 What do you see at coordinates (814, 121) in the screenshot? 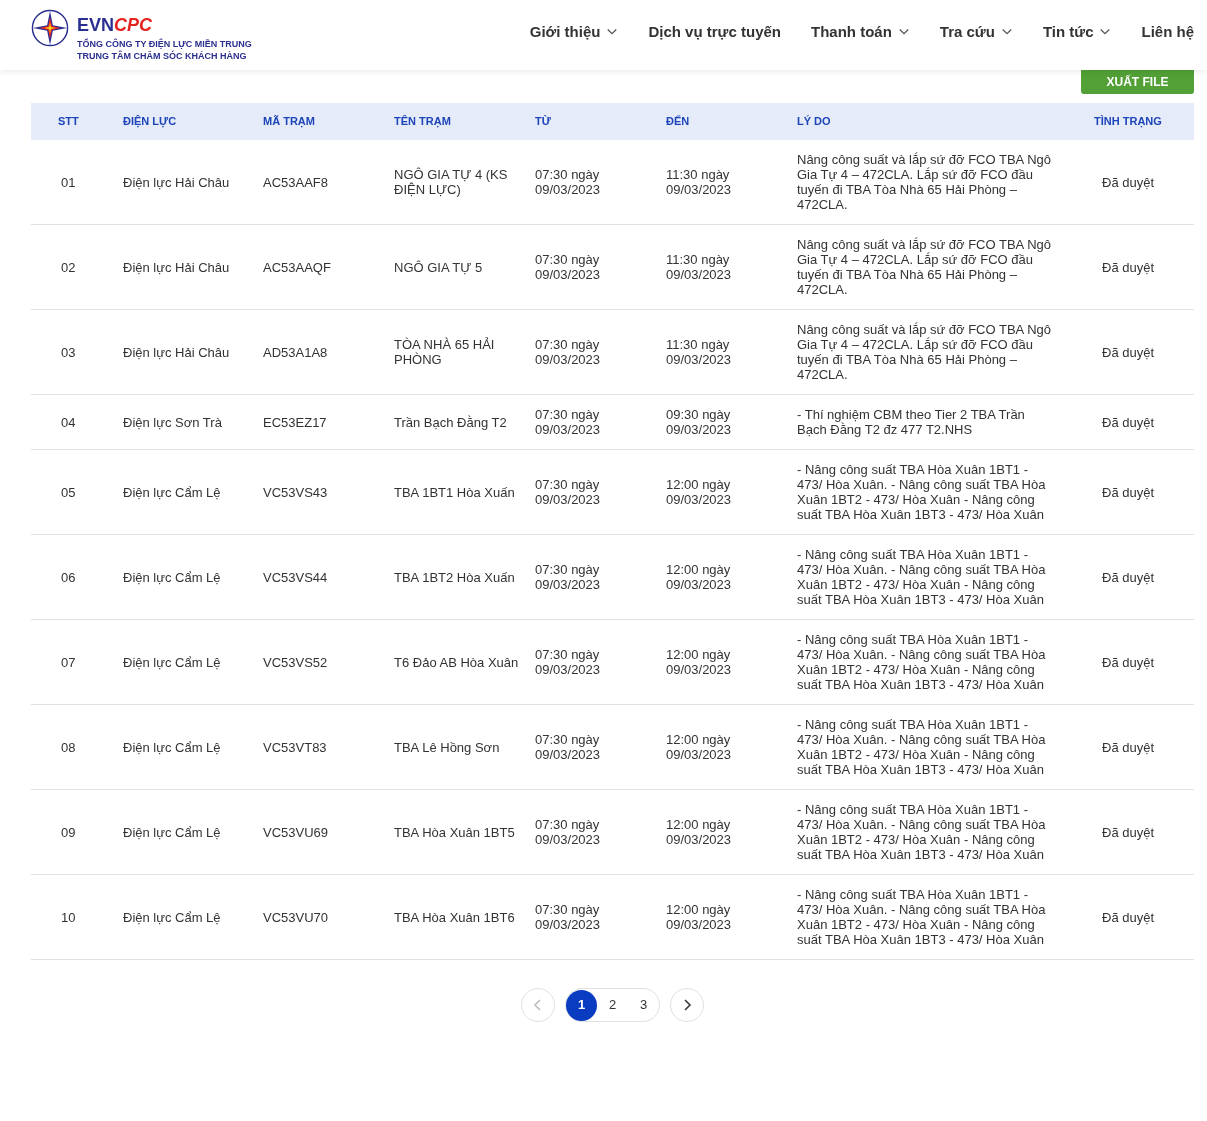
I see `column-header: LÝ DO` at bounding box center [814, 121].